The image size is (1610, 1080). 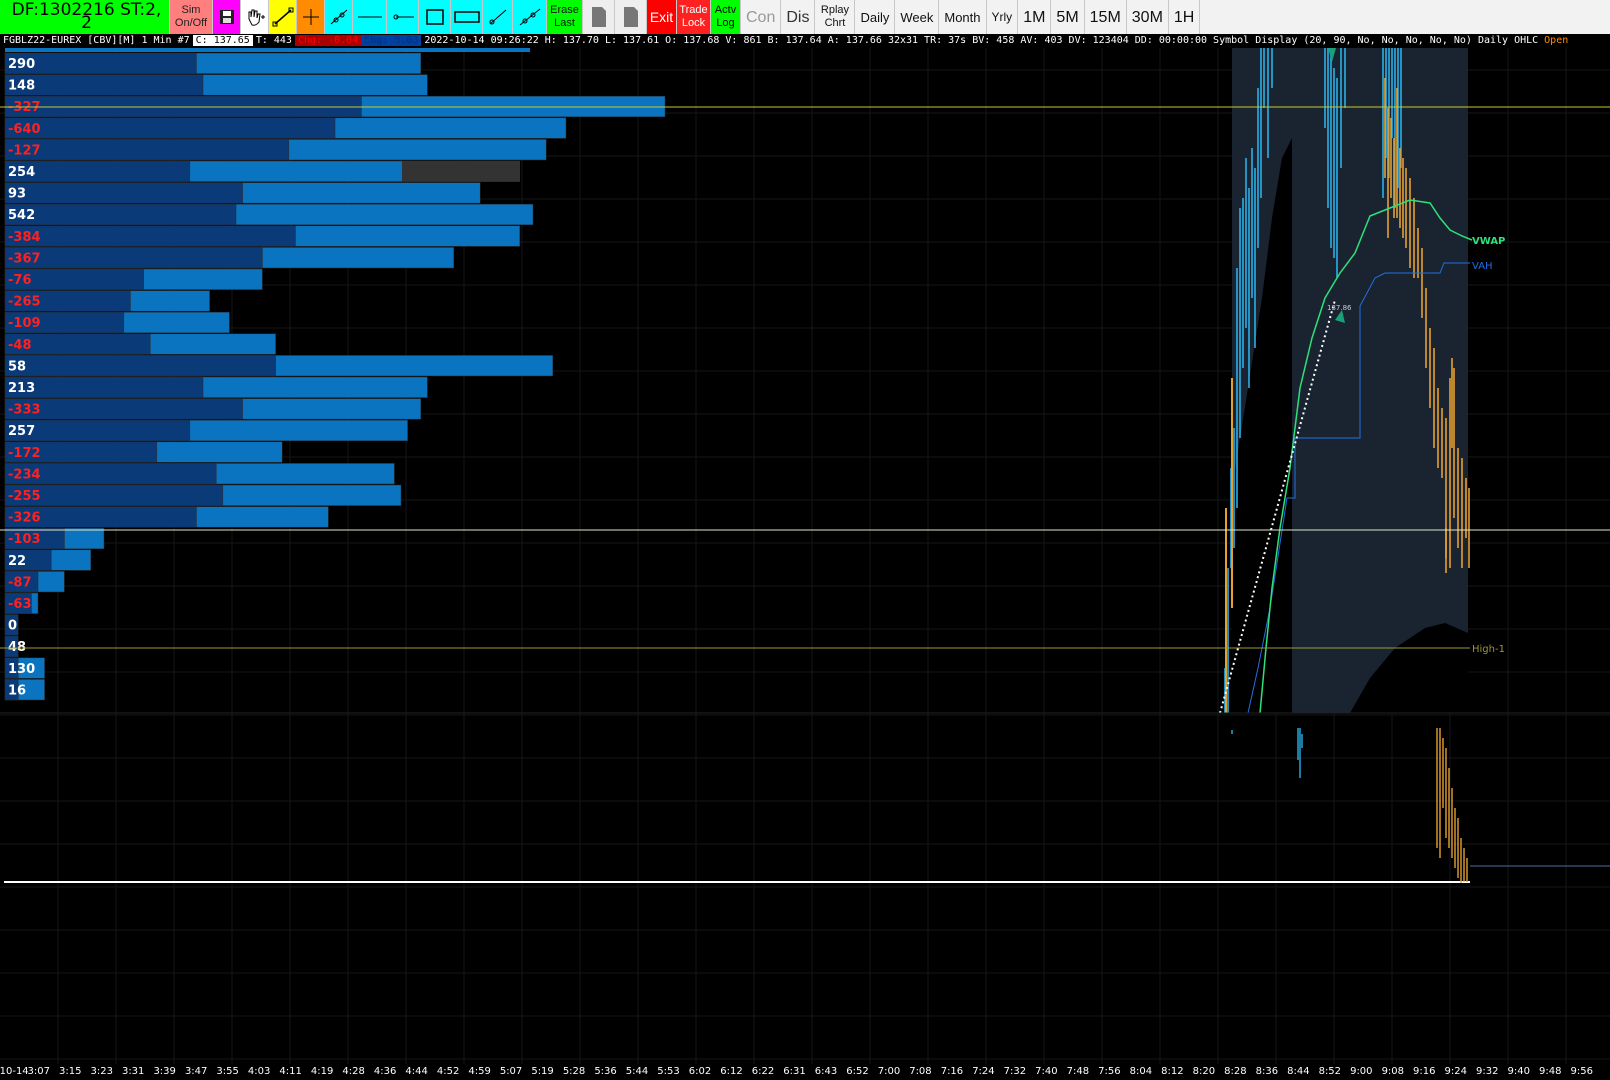 What do you see at coordinates (1068, 17) in the screenshot?
I see `interval-5m-button: 5M` at bounding box center [1068, 17].